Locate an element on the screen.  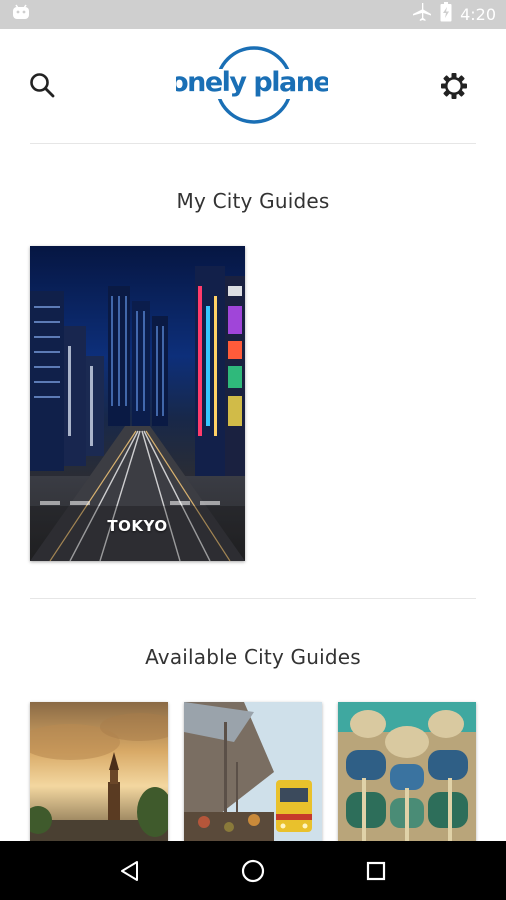
status-left is located at coordinates (21, 14).